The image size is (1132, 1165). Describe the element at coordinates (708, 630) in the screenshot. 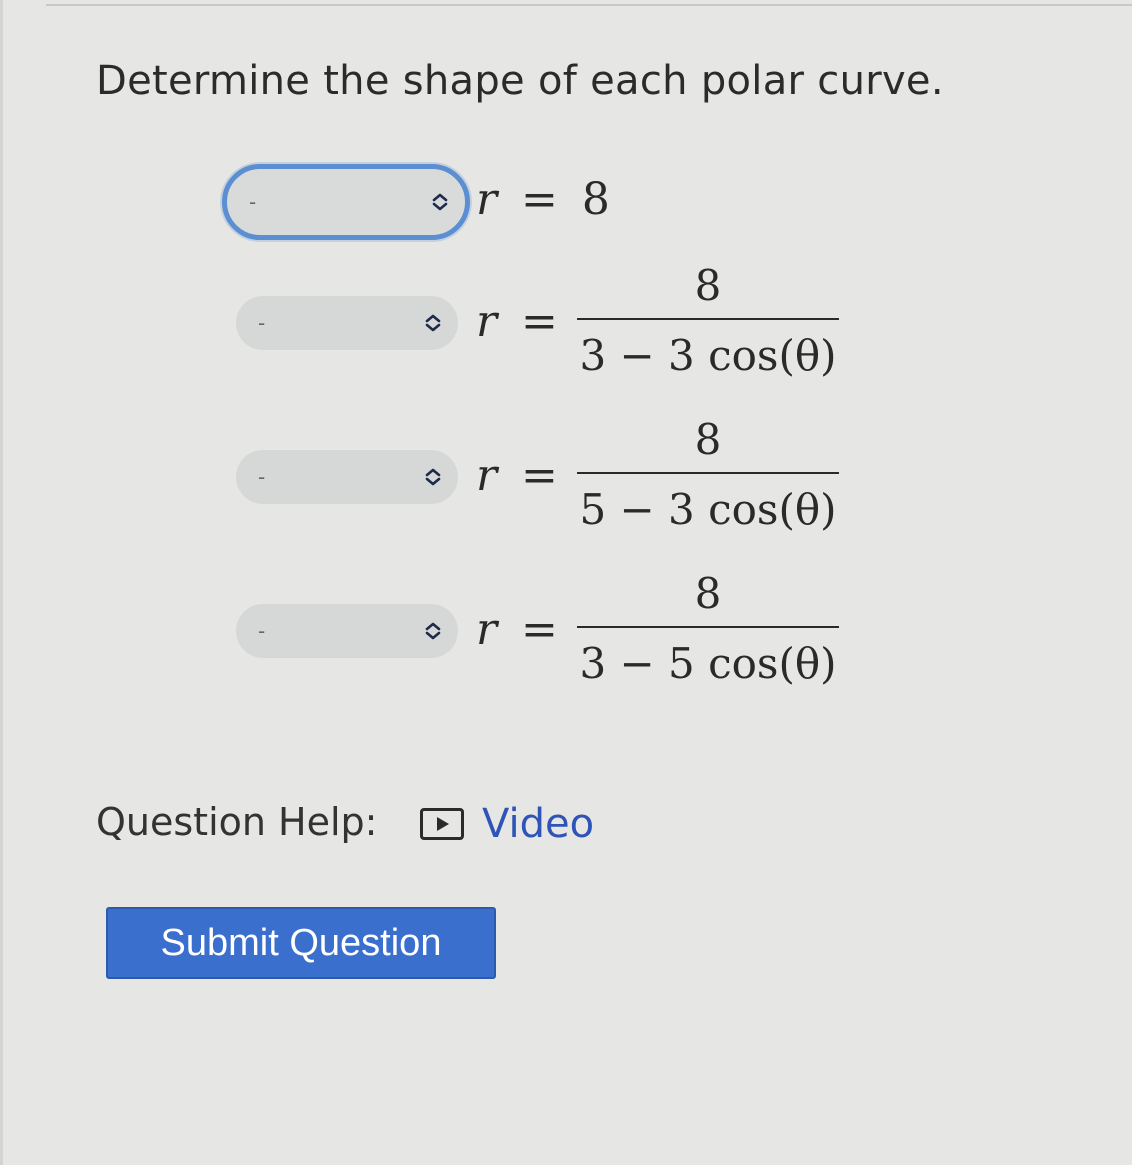

I see `equation-4-fraction: 8 3 − 5 cos(θ)` at that location.